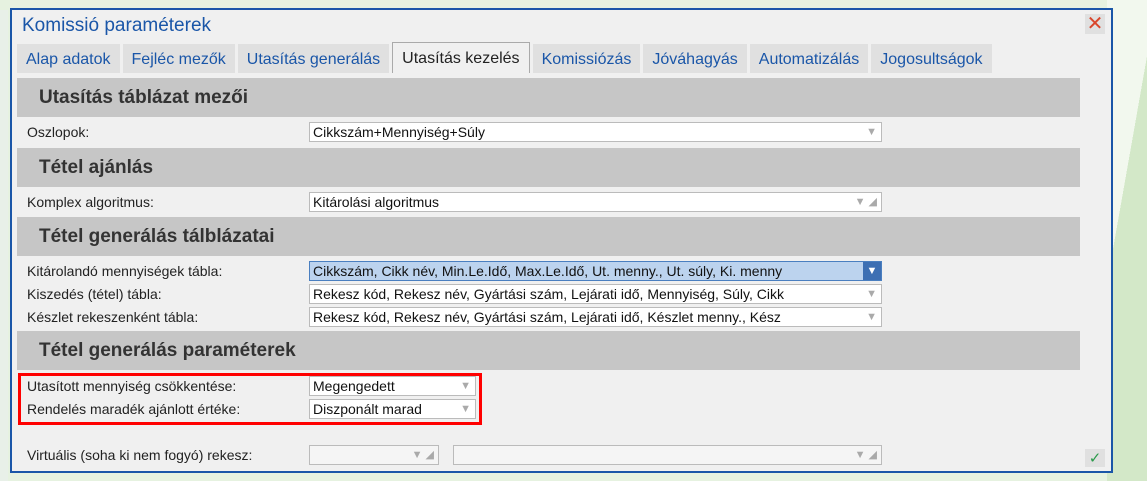 This screenshot has width=1147, height=481. What do you see at coordinates (125, 271) in the screenshot?
I see `field-label: Kitárolandó mennyiségek tábla:` at bounding box center [125, 271].